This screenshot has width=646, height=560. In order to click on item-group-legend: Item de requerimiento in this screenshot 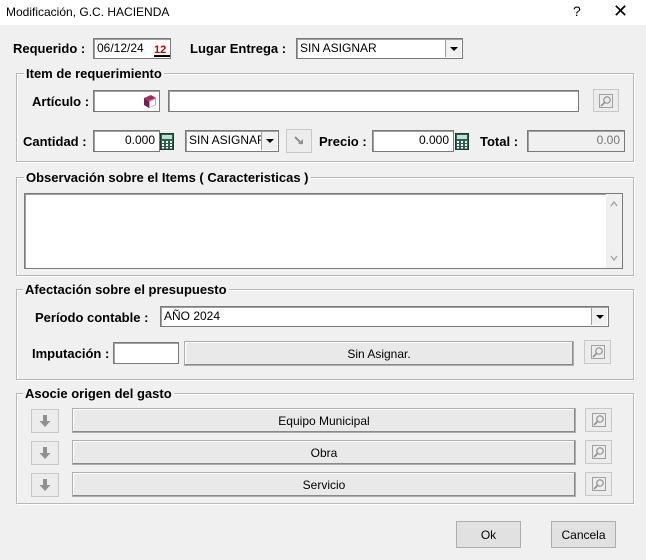, I will do `click(94, 73)`.